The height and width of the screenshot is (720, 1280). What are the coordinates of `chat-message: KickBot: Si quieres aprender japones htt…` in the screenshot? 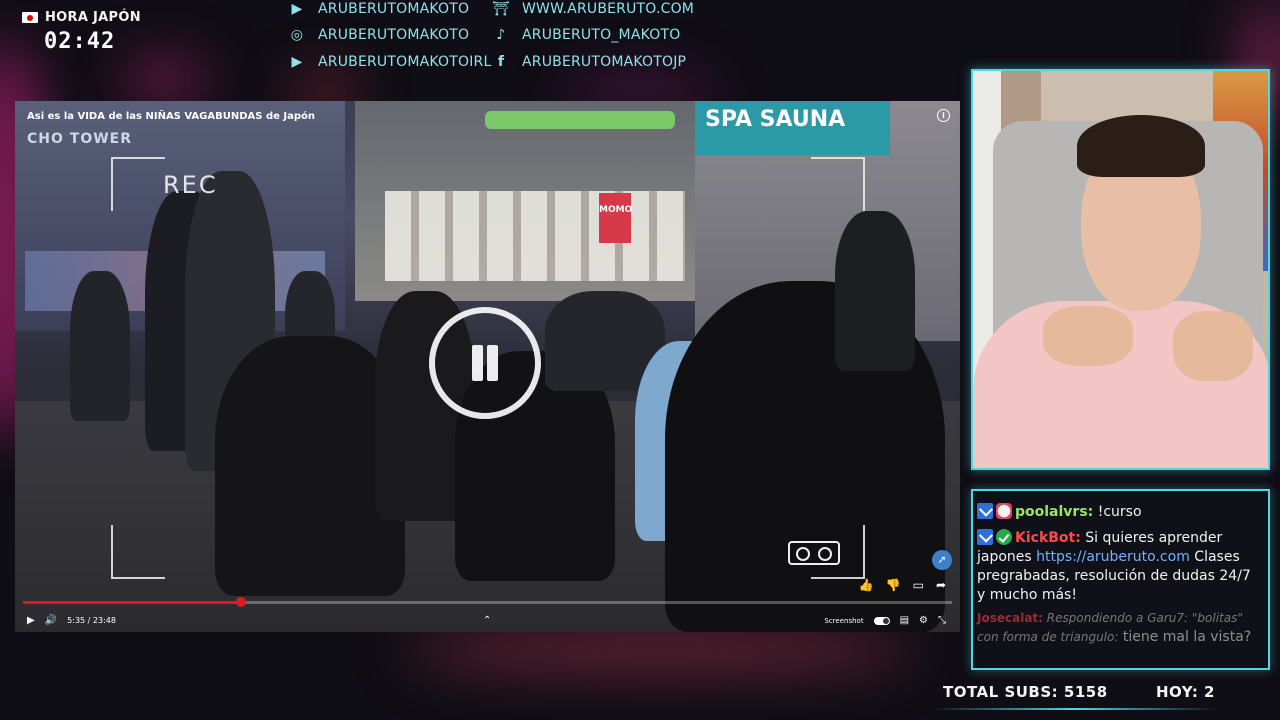 It's located at (1119, 567).